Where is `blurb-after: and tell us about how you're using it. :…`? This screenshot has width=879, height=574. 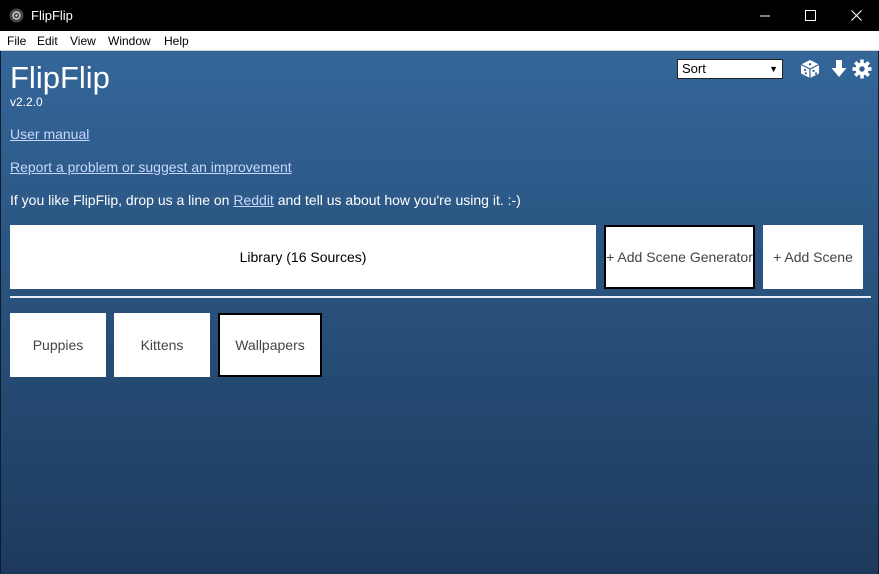 blurb-after: and tell us about how you're using it. :… is located at coordinates (397, 200).